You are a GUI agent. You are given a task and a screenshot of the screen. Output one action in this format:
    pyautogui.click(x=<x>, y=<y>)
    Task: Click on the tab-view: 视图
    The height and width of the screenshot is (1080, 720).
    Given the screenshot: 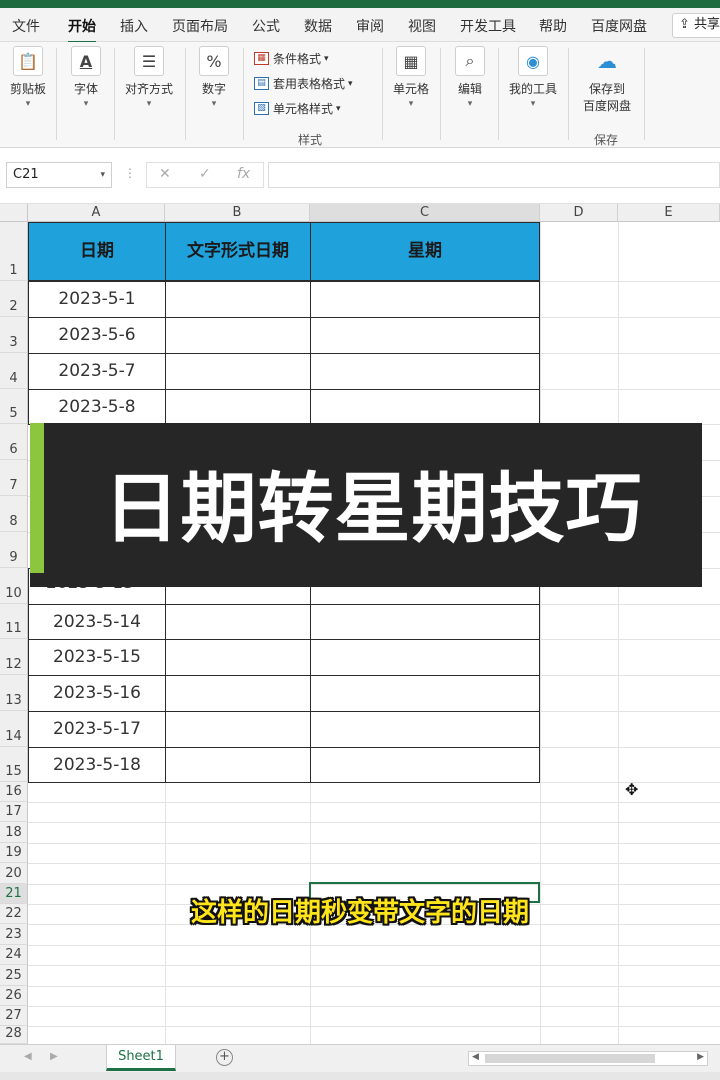 What is the action you would take?
    pyautogui.click(x=422, y=26)
    